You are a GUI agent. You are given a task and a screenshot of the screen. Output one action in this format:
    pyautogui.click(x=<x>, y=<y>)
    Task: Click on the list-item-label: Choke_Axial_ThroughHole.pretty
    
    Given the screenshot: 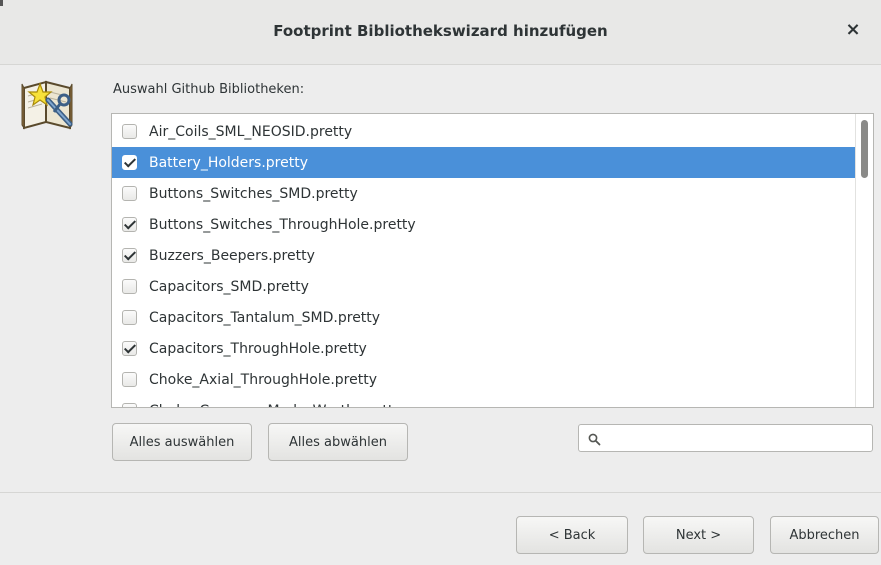 What is the action you would take?
    pyautogui.click(x=263, y=379)
    